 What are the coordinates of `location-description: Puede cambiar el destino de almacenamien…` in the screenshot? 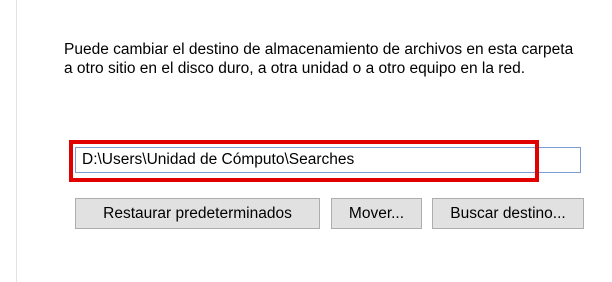 It's located at (319, 59).